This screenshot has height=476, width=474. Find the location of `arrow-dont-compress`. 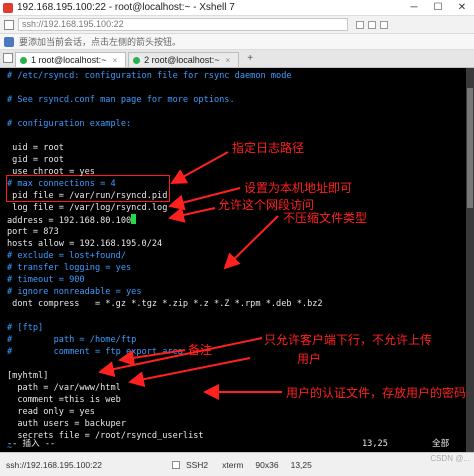

arrow-dont-compress is located at coordinates (251, 242).